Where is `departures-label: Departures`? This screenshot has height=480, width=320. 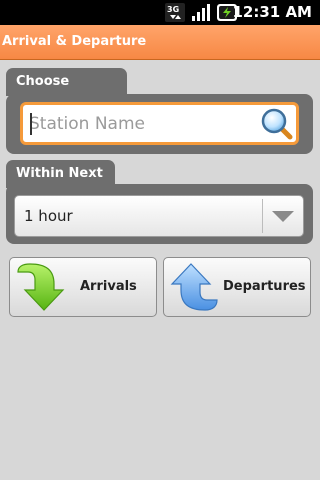
departures-label: Departures is located at coordinates (264, 286).